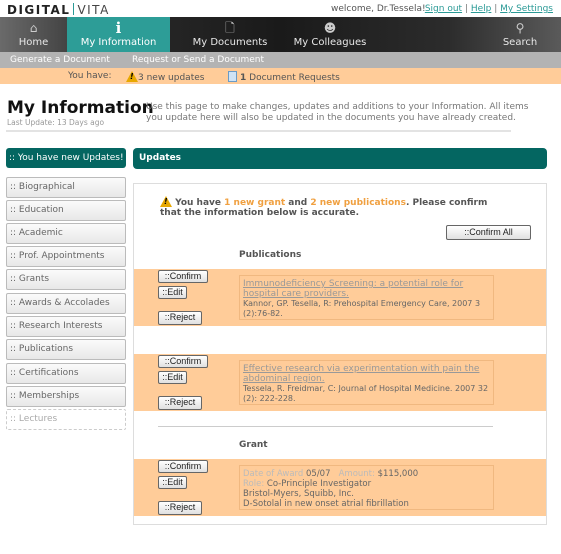  Describe the element at coordinates (74, 9) in the screenshot. I see `logo-separator` at that location.